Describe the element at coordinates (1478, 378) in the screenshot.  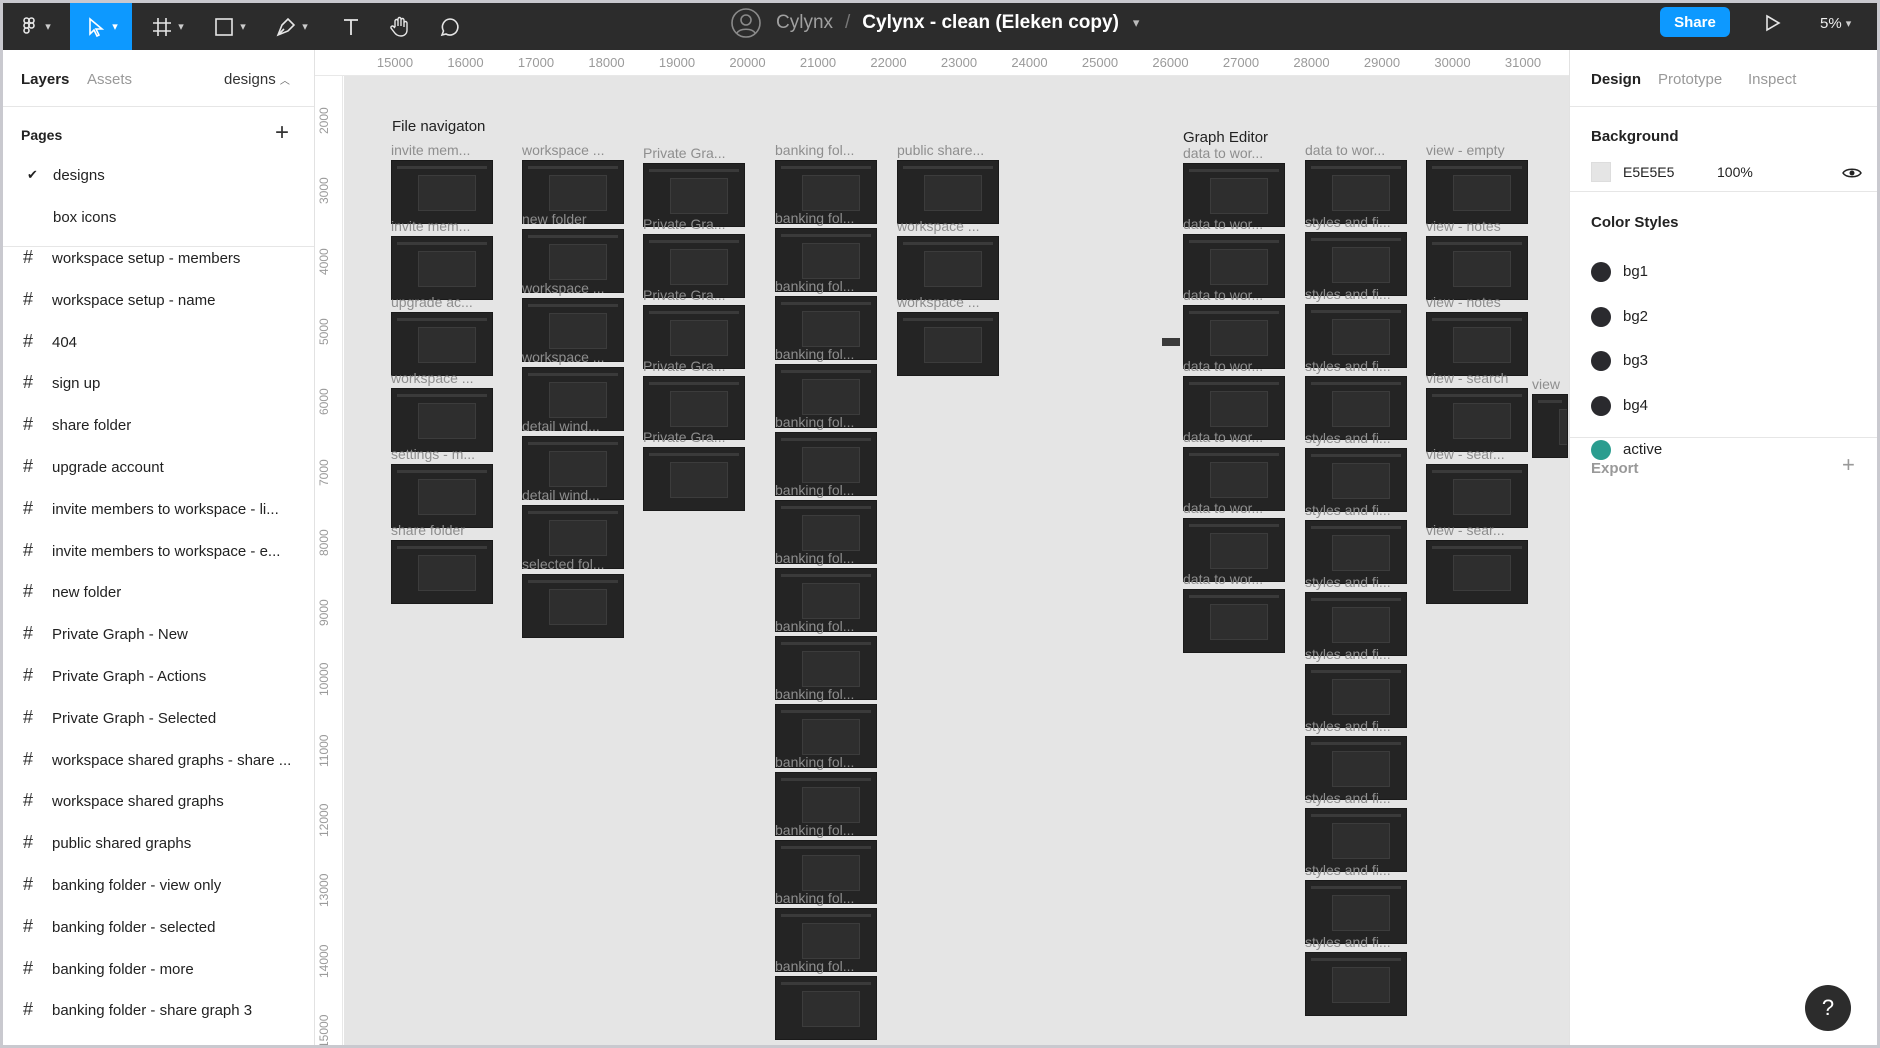
I see `frame-label: view - search` at that location.